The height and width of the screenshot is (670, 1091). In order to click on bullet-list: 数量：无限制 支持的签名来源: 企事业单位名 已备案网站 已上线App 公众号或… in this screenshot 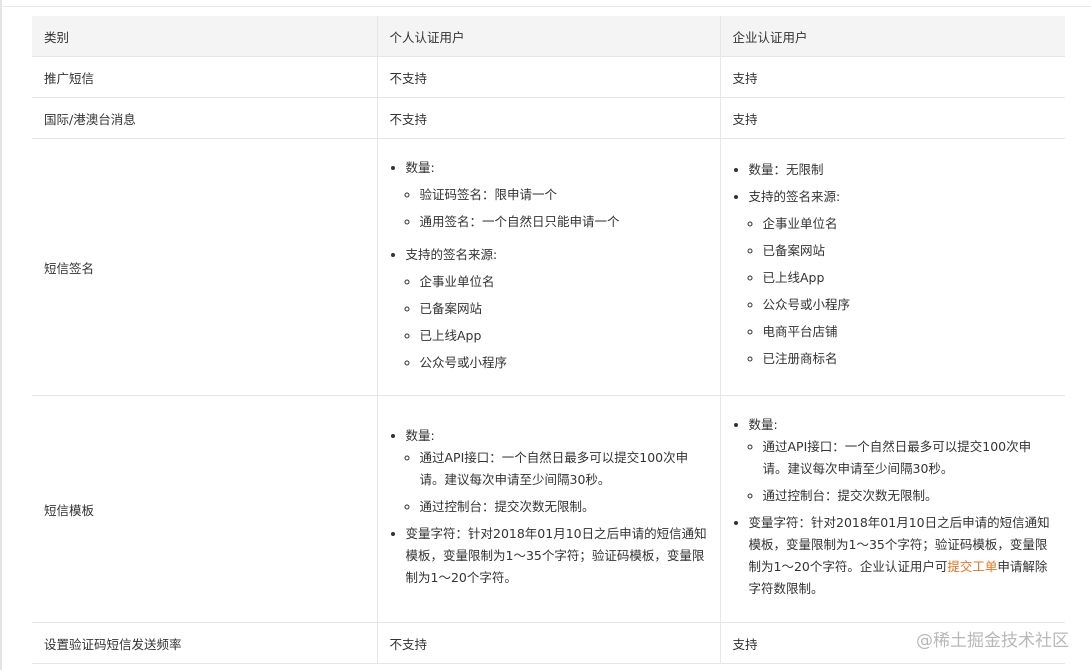, I will do `click(893, 264)`.